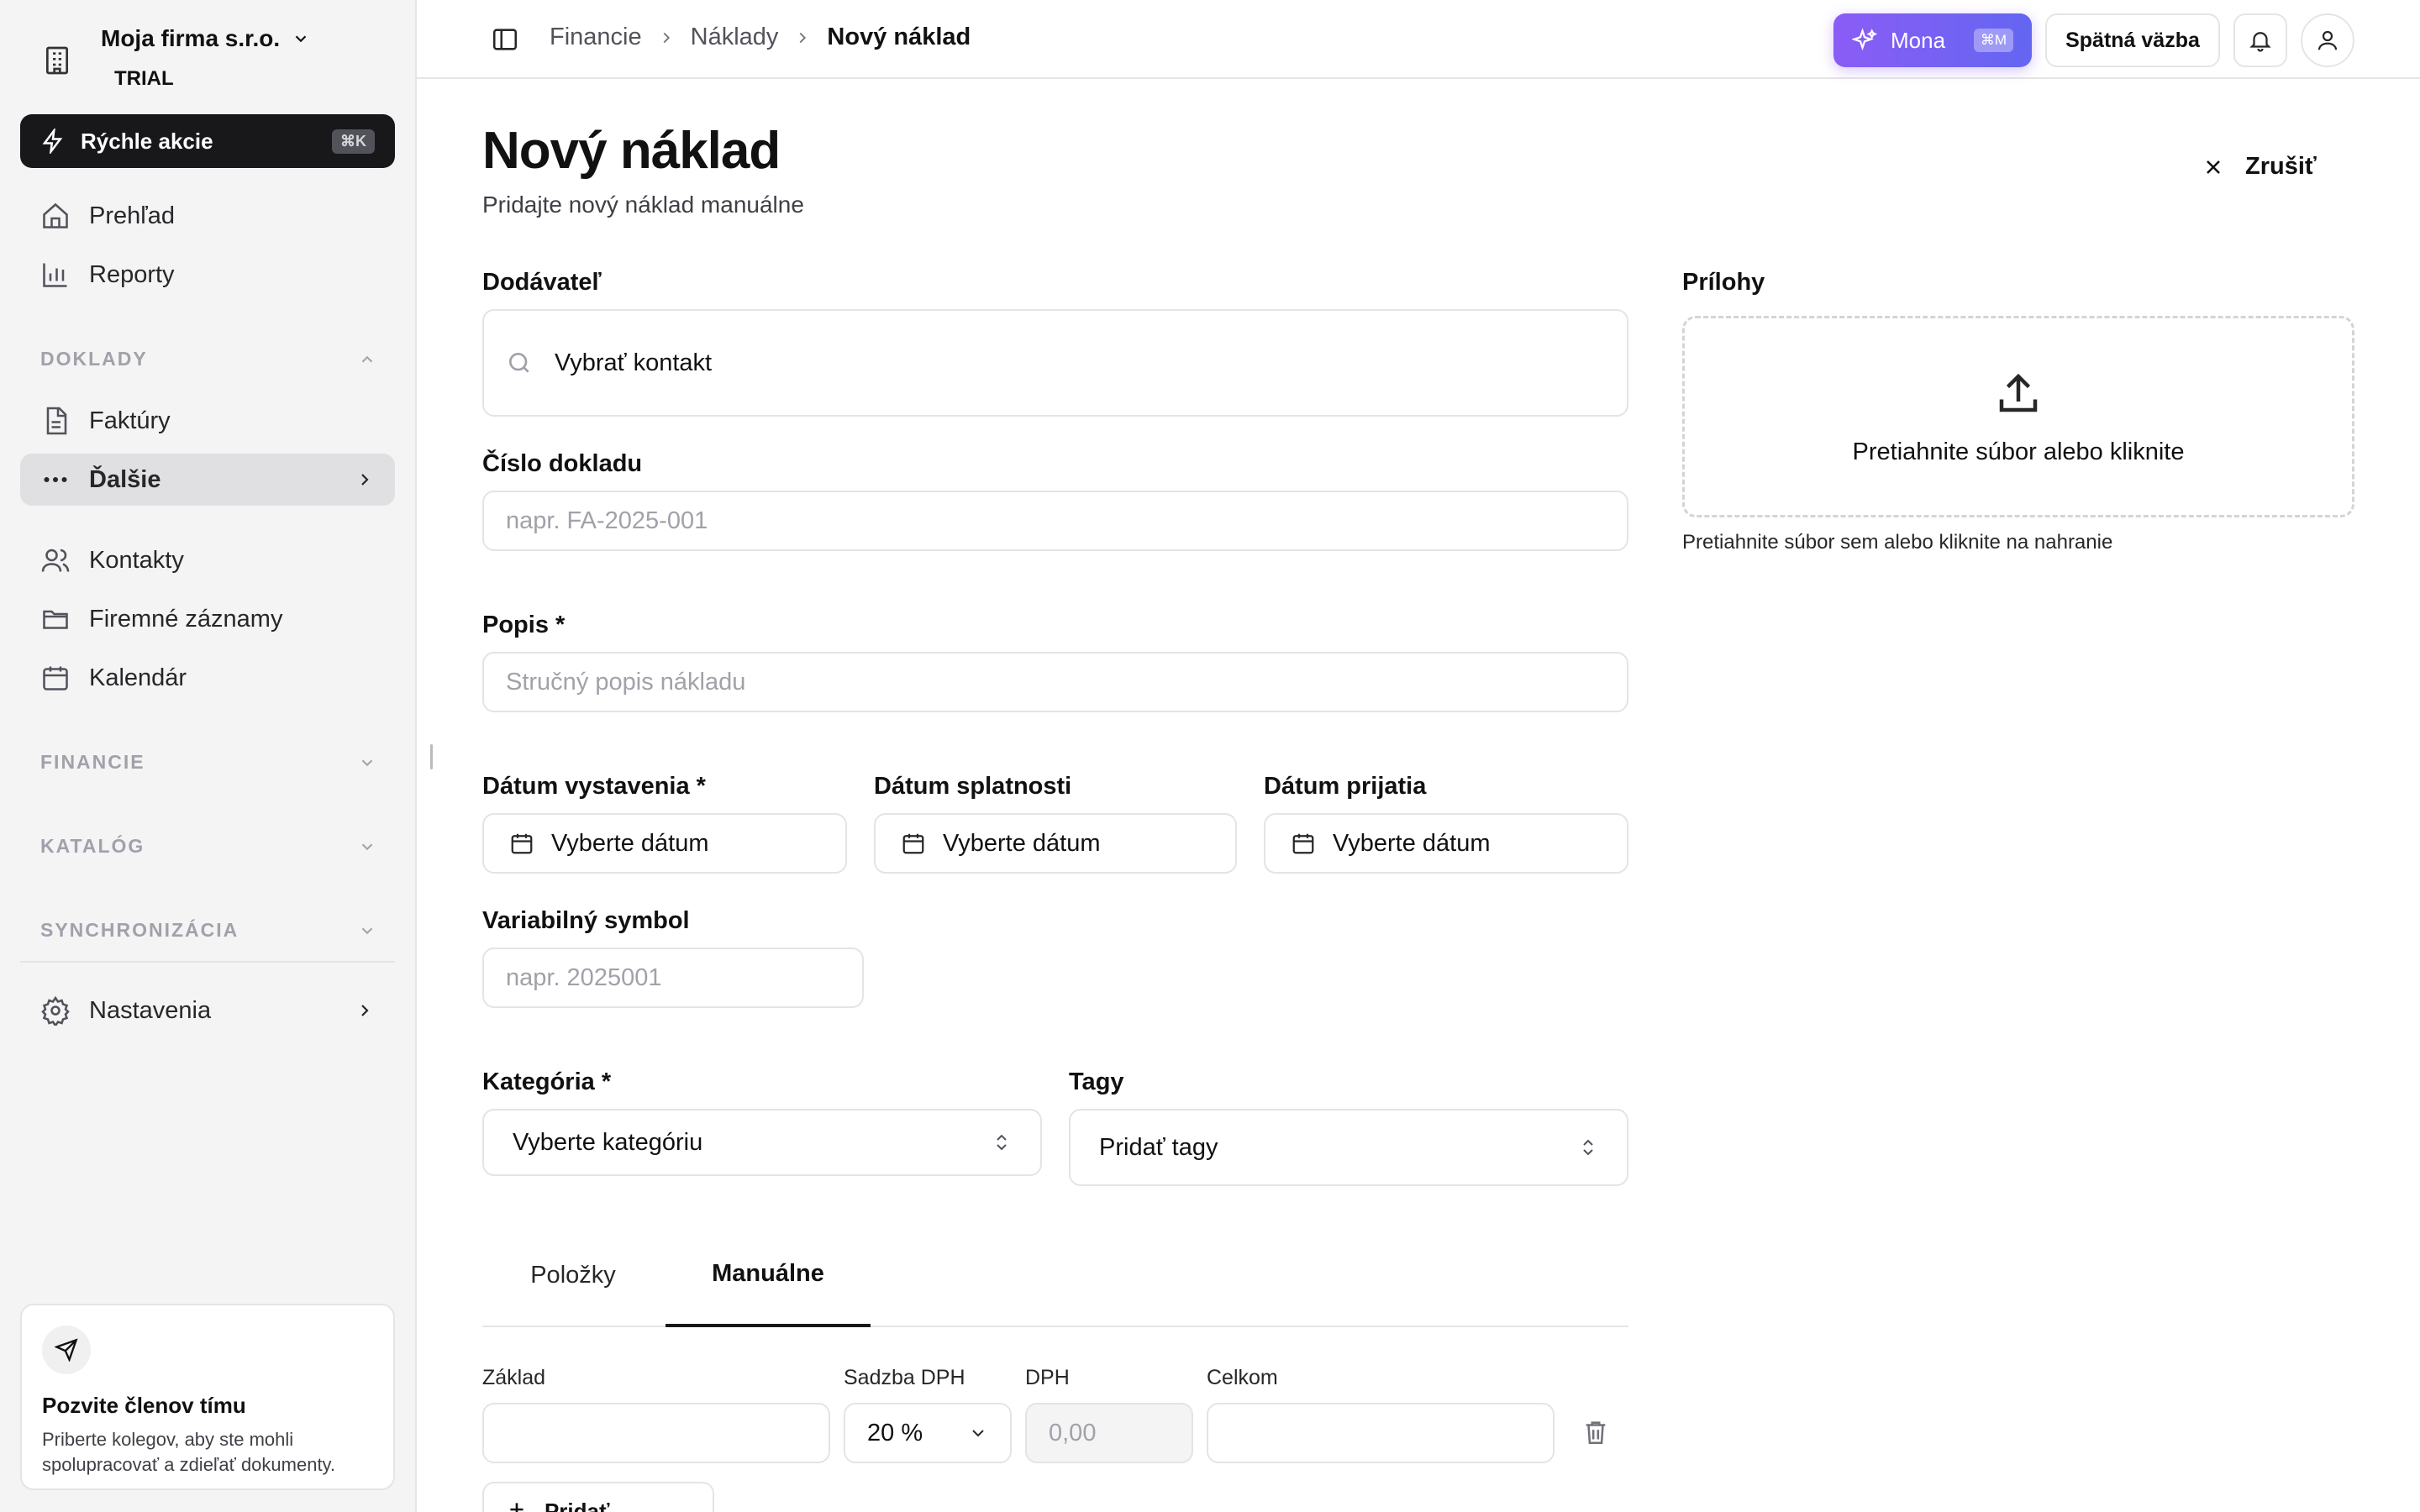 Image resolution: width=2420 pixels, height=1512 pixels. I want to click on description-label: Popis *, so click(524, 625).